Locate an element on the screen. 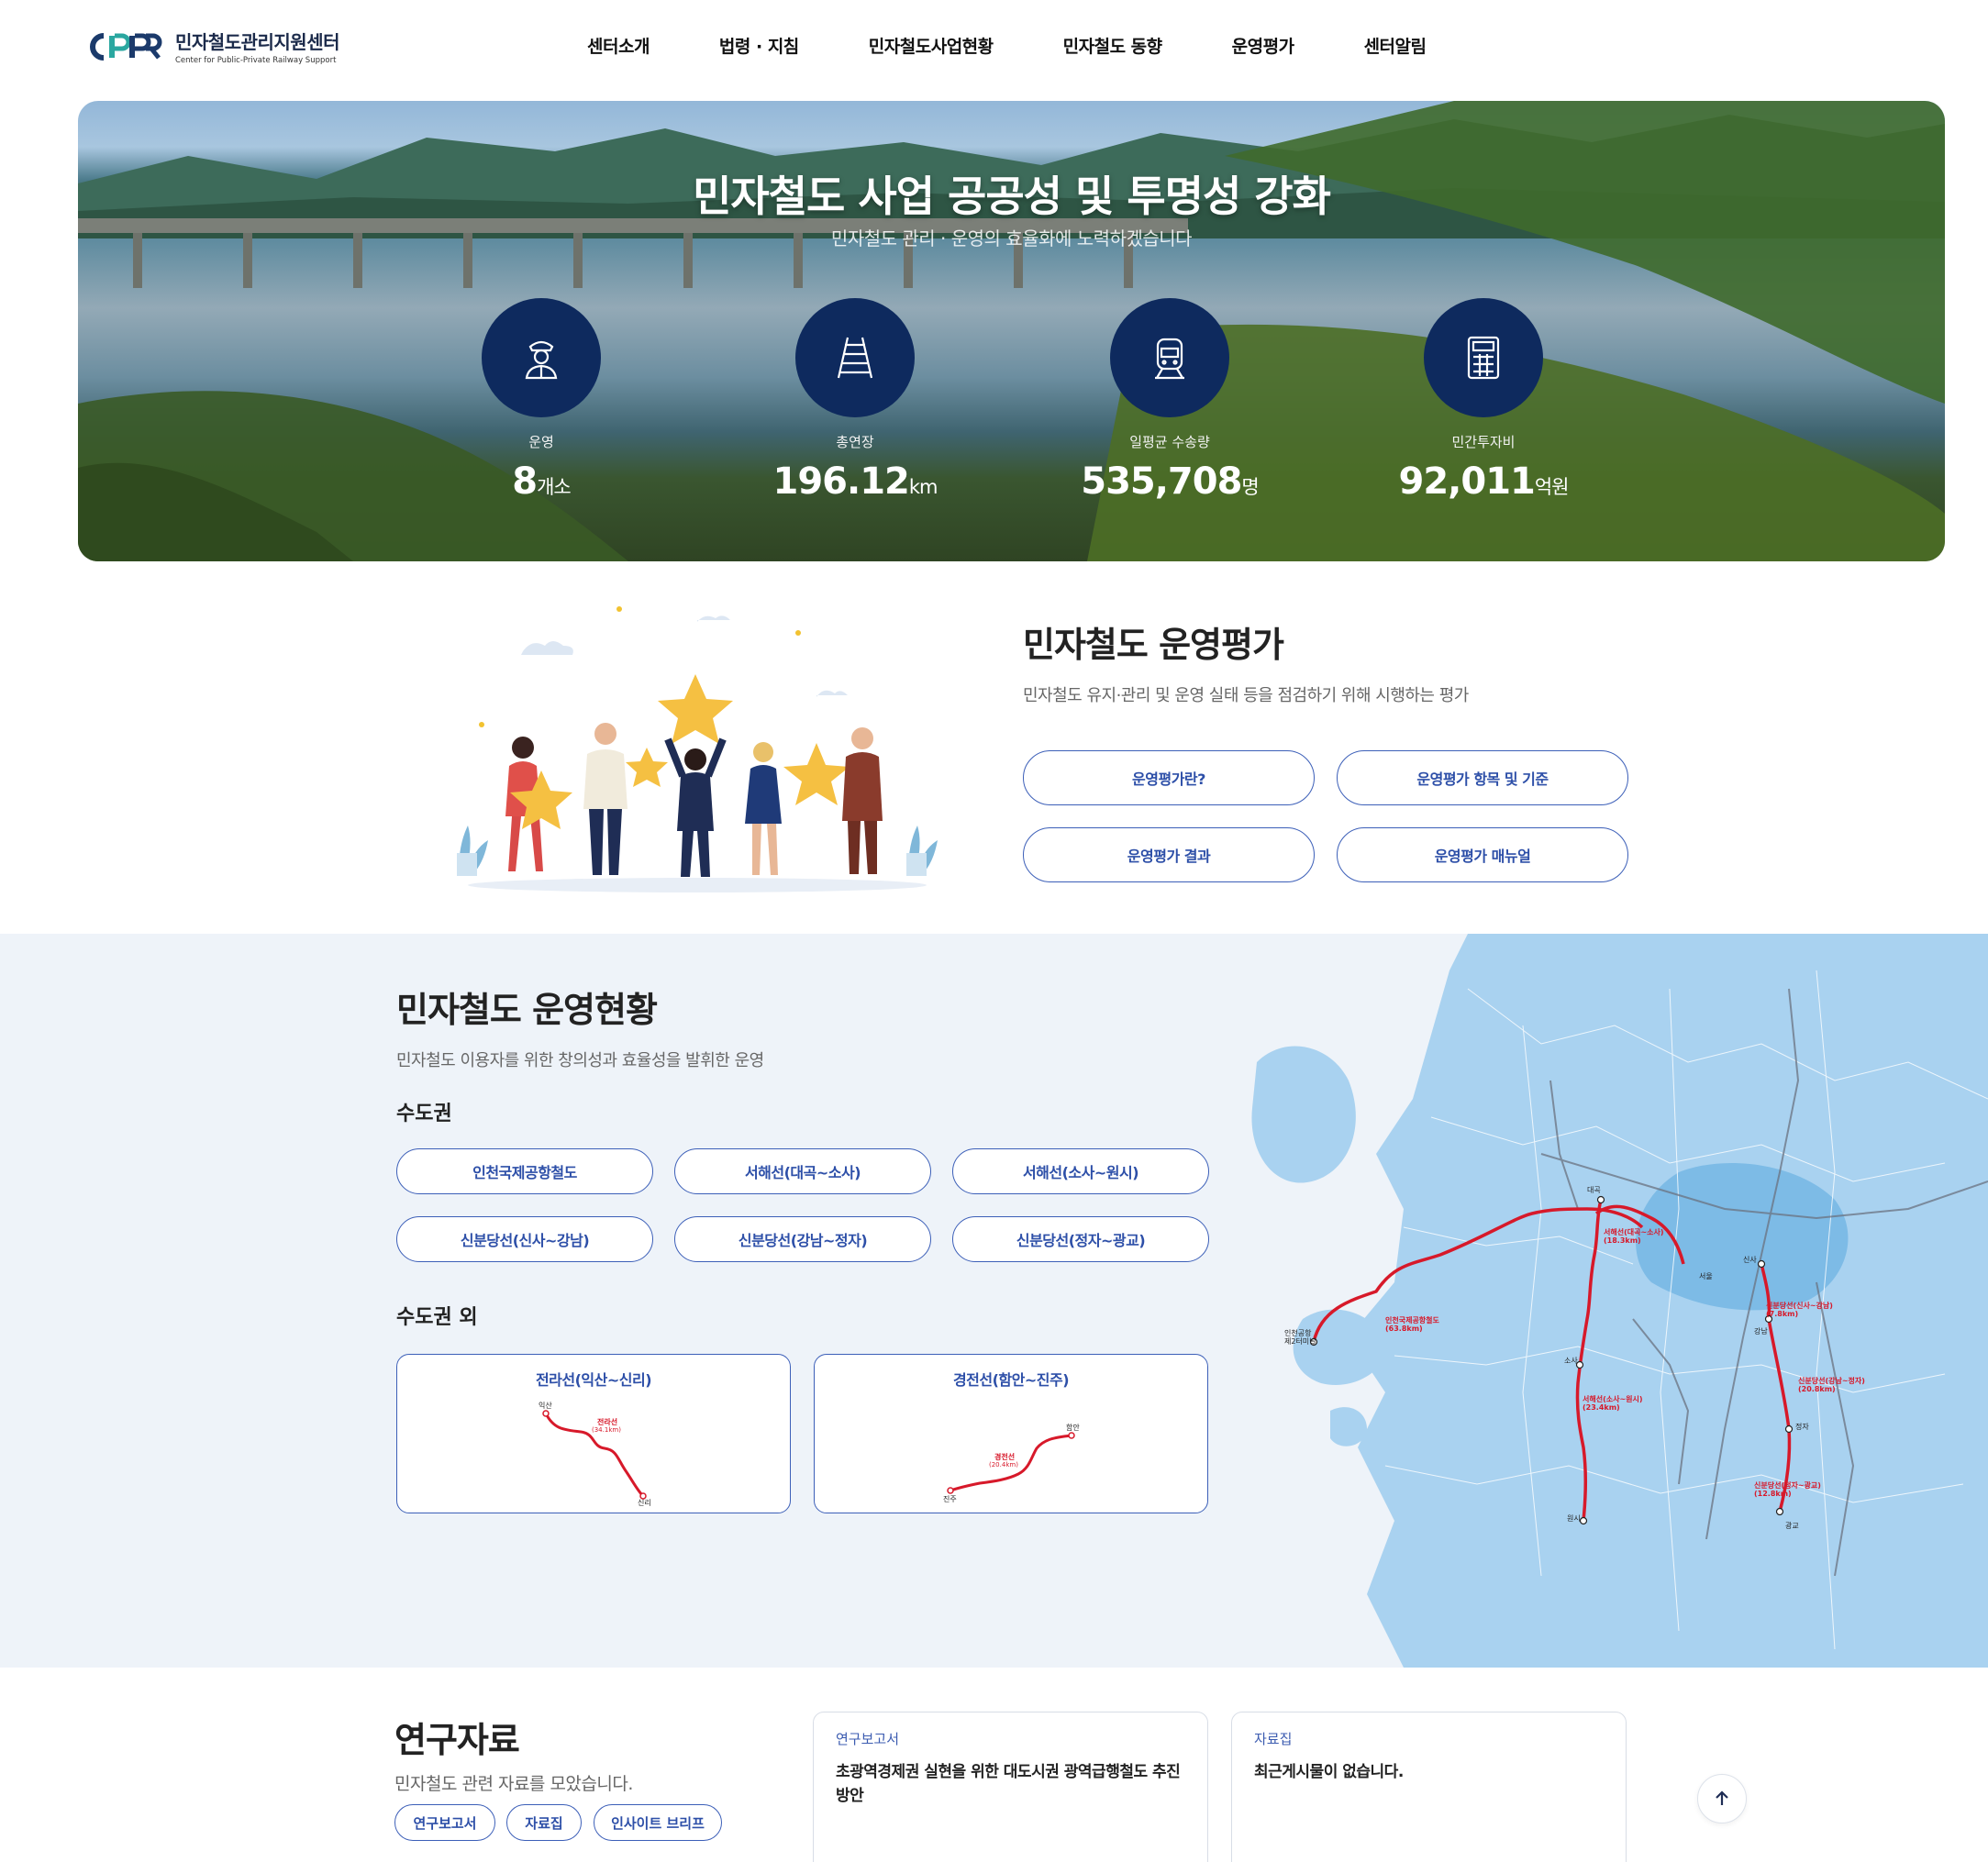 The image size is (1988, 1862). jeolla-line-route: 익산 신리 전라선 (34.1km) is located at coordinates (595, 1454).